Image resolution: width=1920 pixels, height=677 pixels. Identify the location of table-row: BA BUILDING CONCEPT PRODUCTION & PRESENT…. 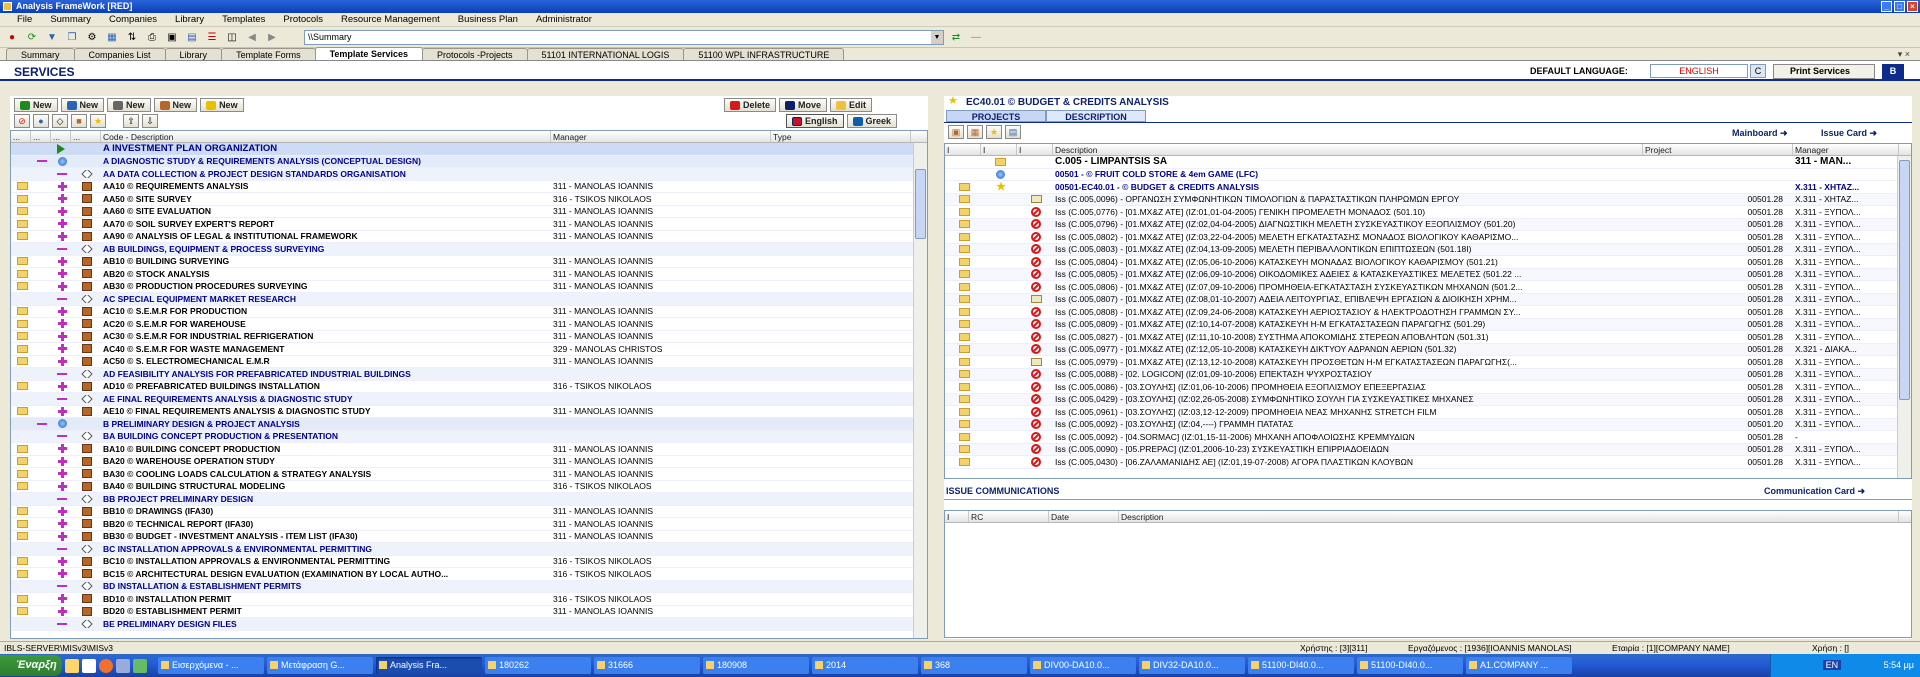
(469, 436).